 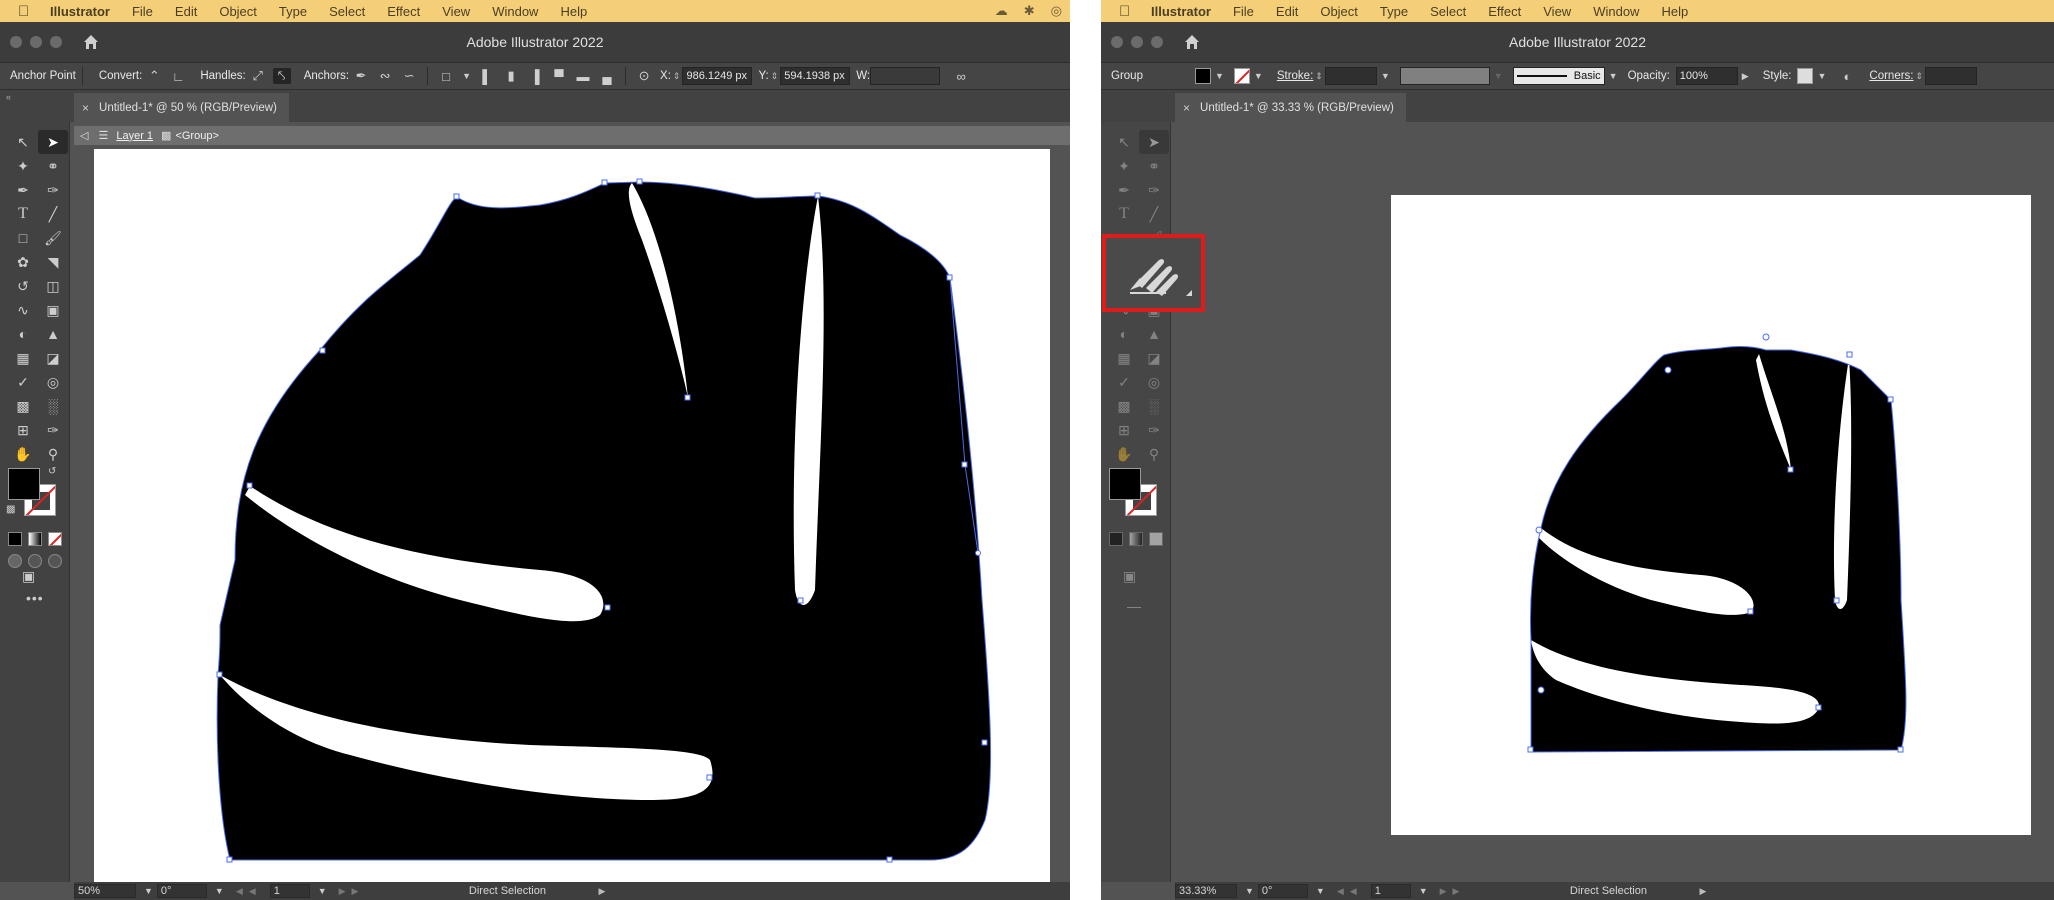 What do you see at coordinates (23, 262) in the screenshot?
I see `shaper-tool-icon: ✿` at bounding box center [23, 262].